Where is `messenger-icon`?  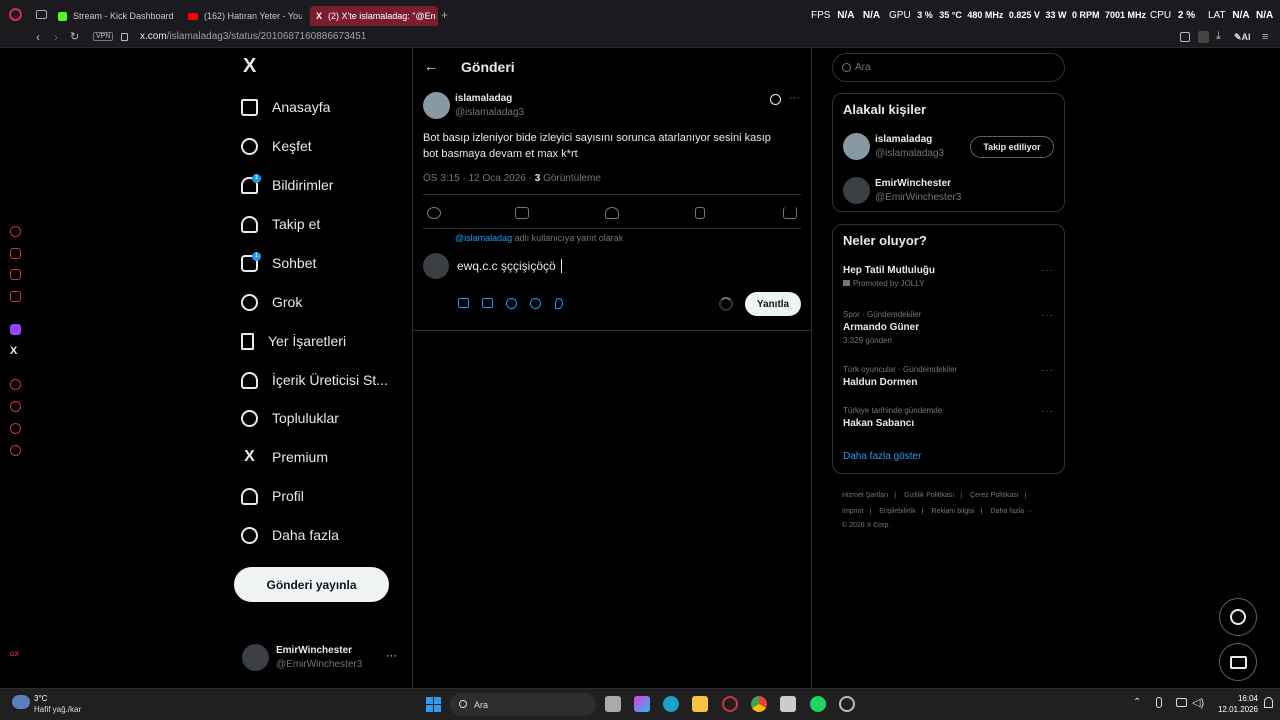
messenger-icon is located at coordinates (15, 274).